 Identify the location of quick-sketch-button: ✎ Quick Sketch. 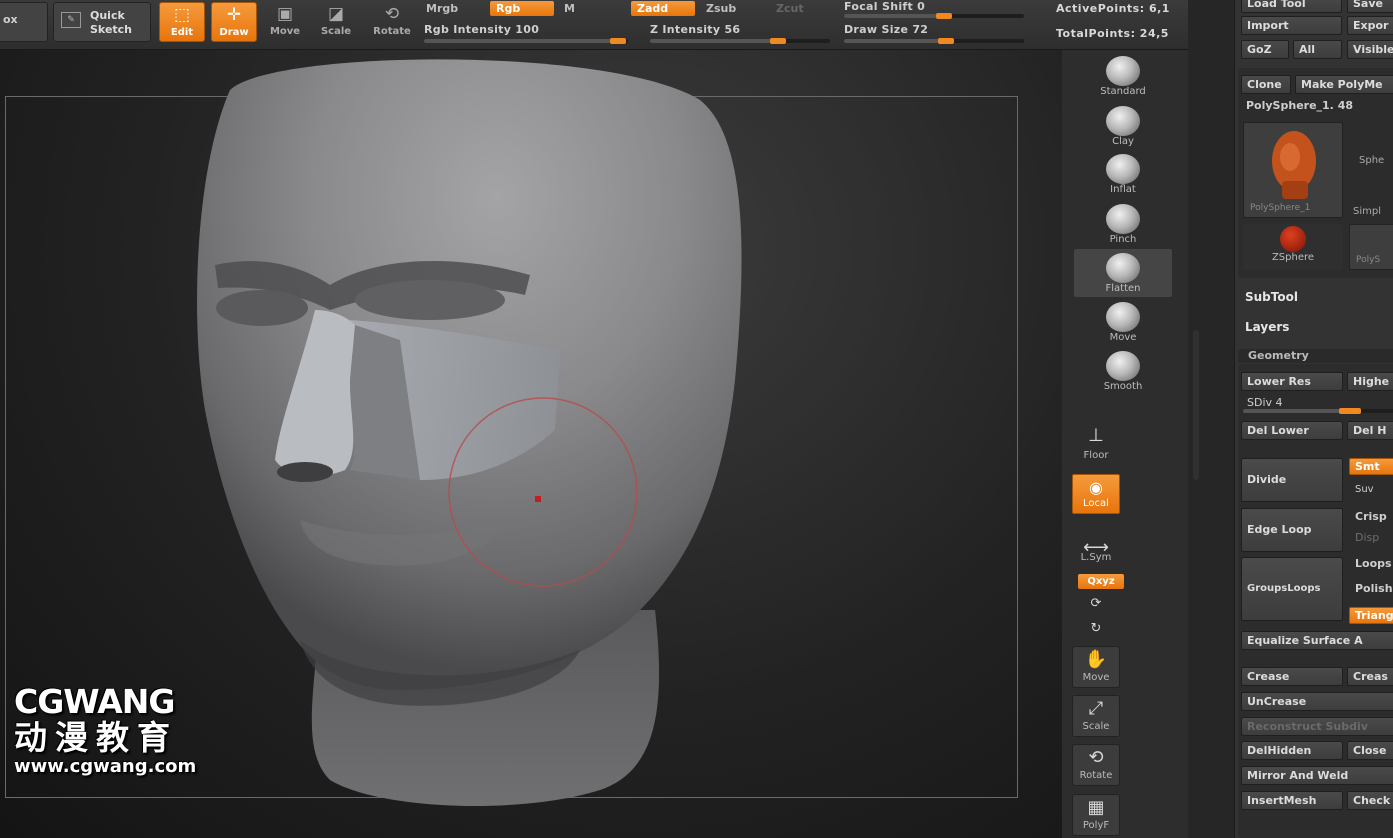
(102, 22).